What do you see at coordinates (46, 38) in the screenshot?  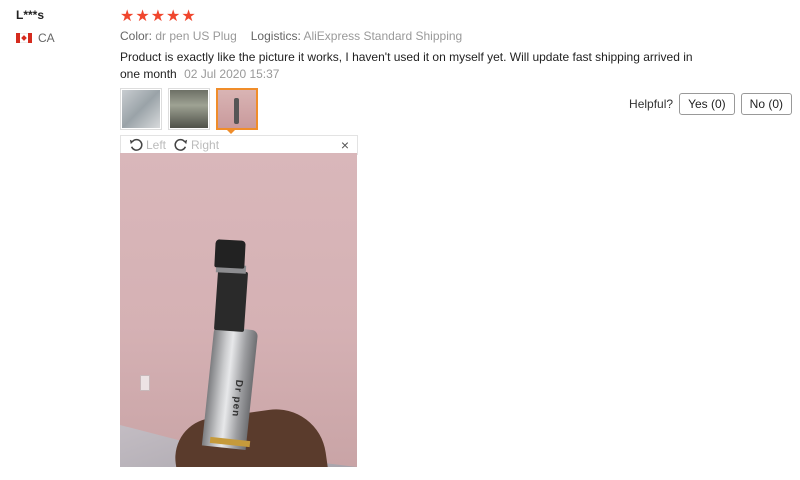 I see `country-code: CA` at bounding box center [46, 38].